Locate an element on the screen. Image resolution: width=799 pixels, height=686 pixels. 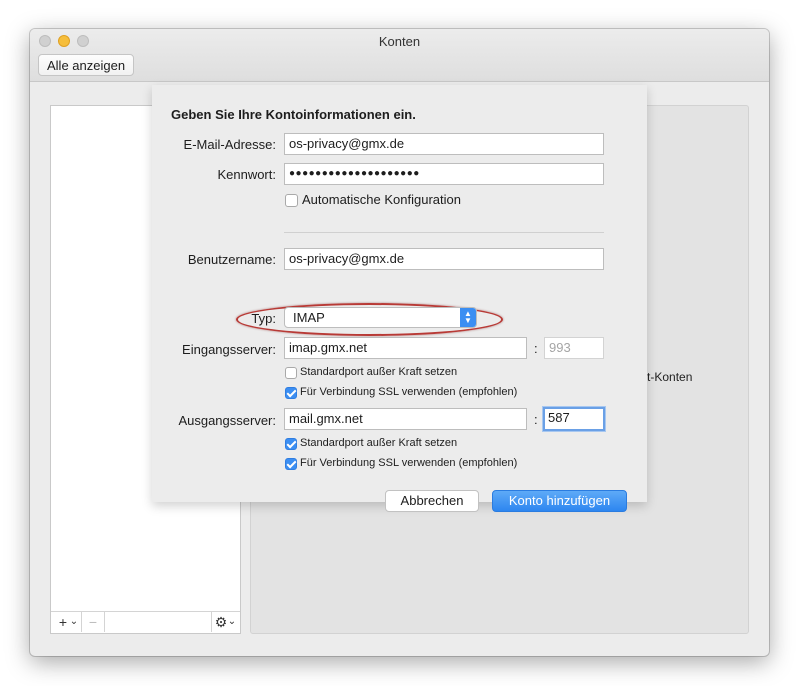
remove-account-icon: − is located at coordinates (93, 622).